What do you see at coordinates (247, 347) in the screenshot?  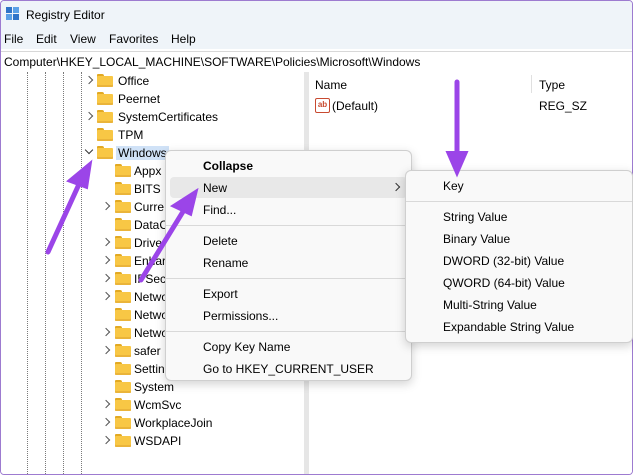 I see `context-menu-item-label: Copy Key Name` at bounding box center [247, 347].